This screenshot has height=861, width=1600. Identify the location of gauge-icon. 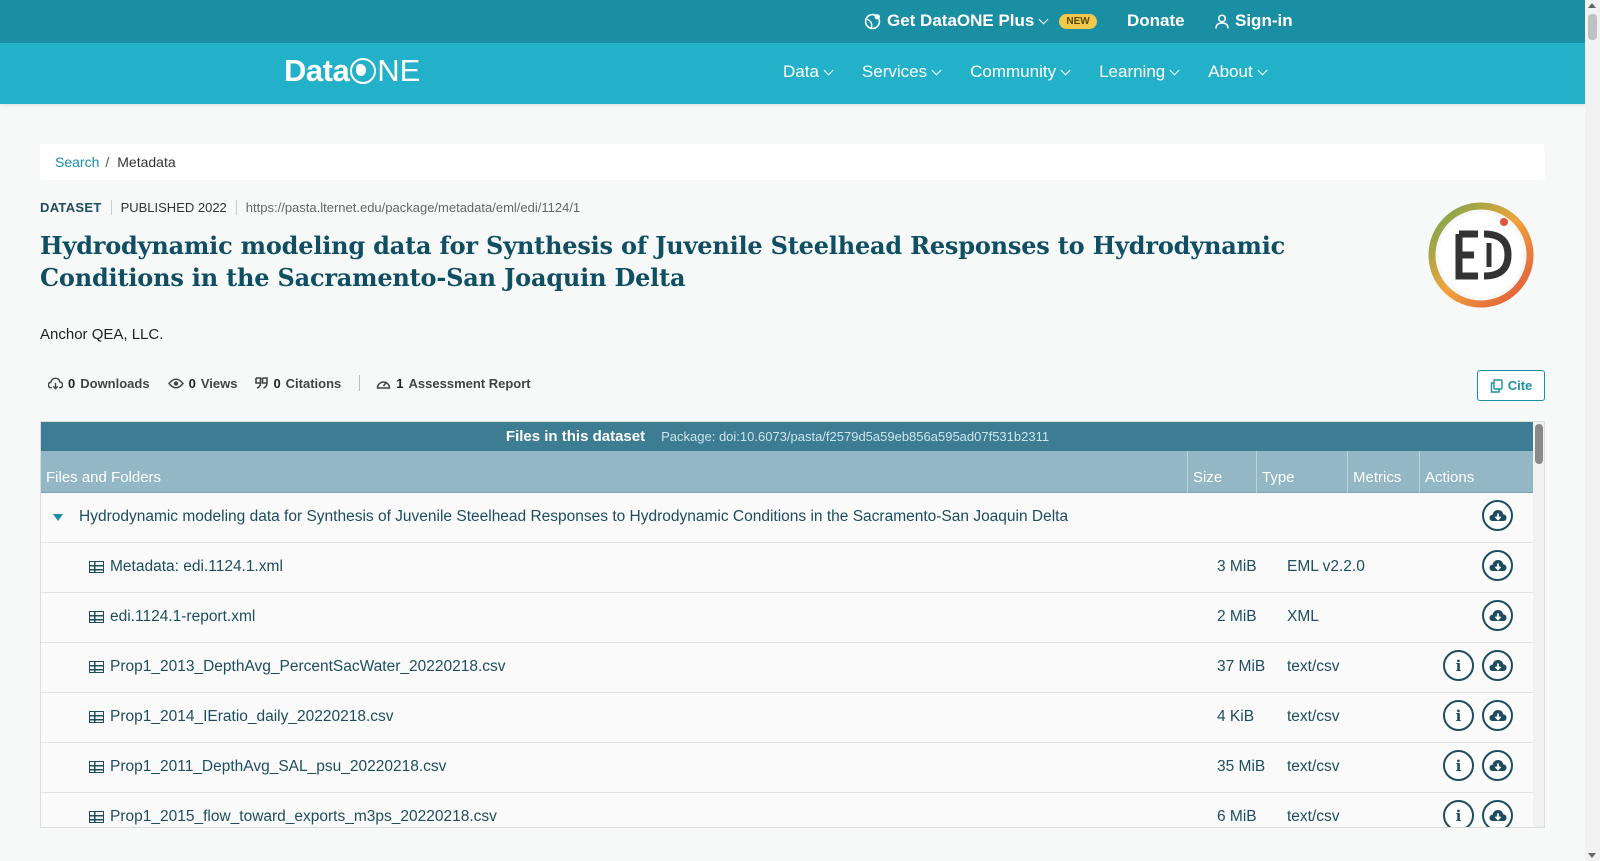
(384, 384).